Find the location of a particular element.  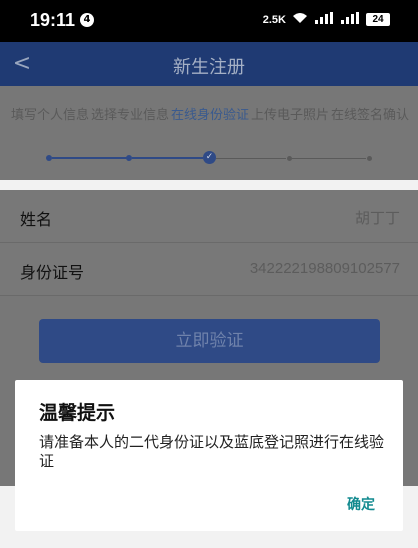

notification-badge-icon: 4 is located at coordinates (87, 20).